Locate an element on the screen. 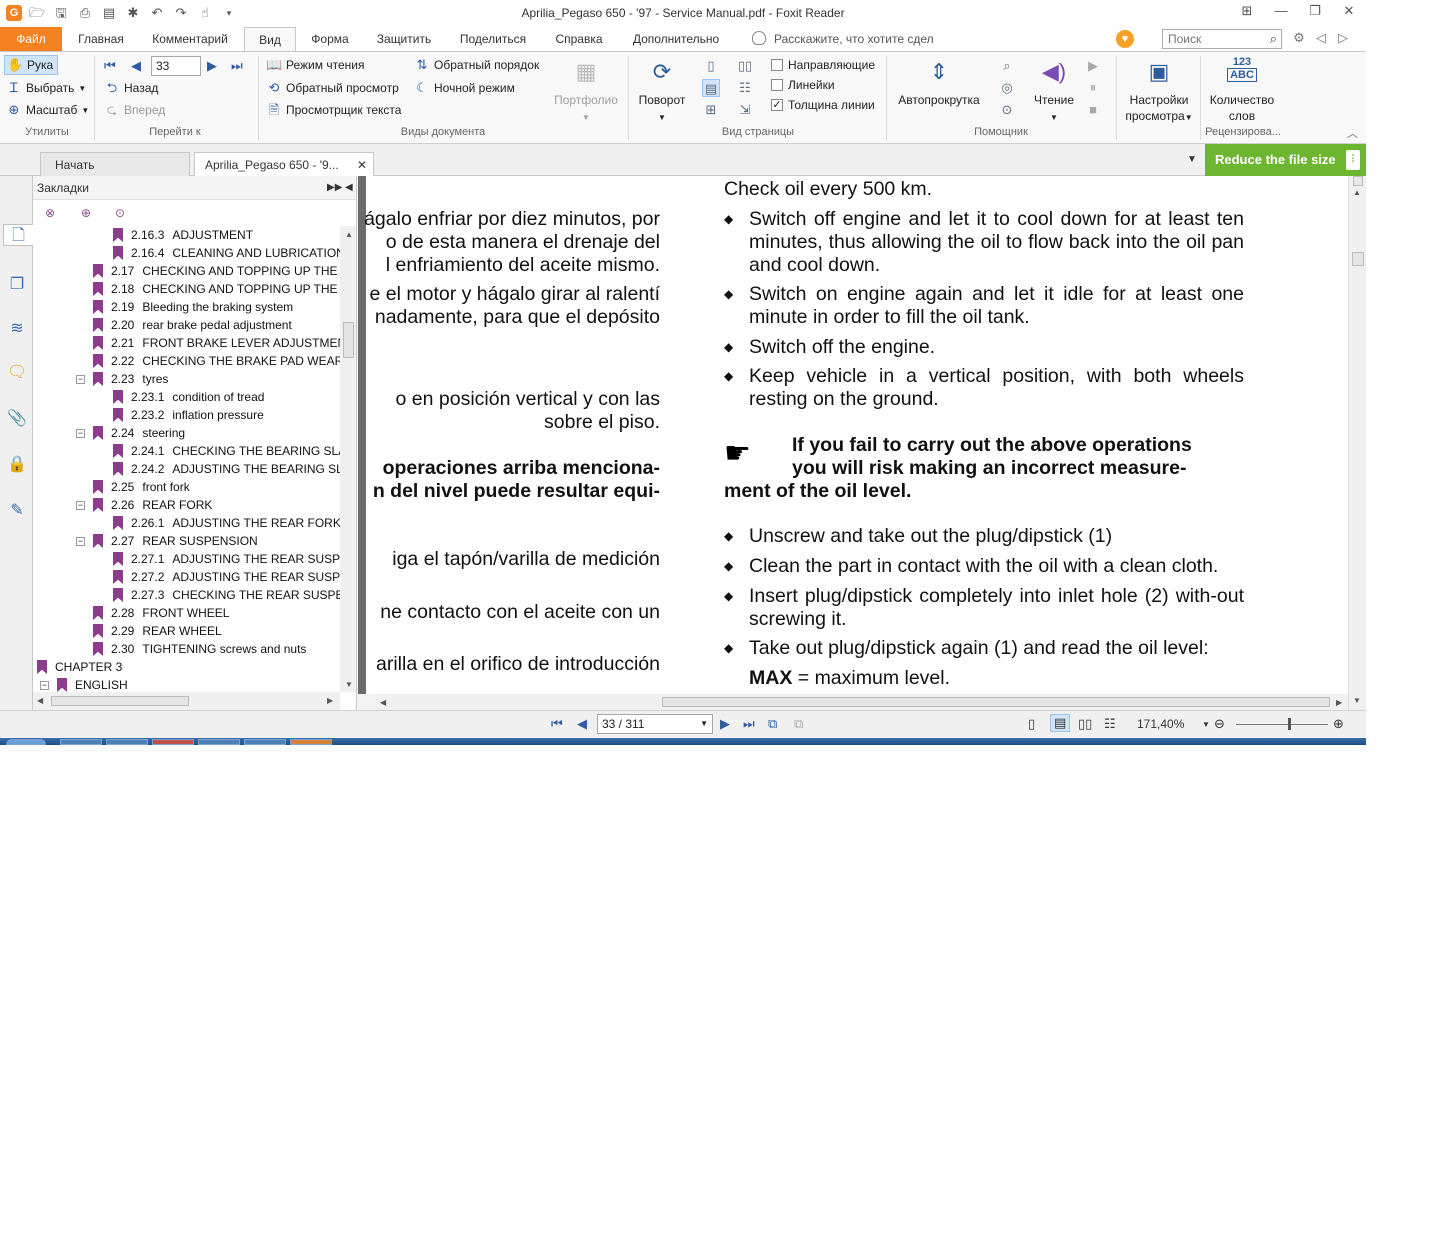  checkbox-guides is located at coordinates (777, 65).